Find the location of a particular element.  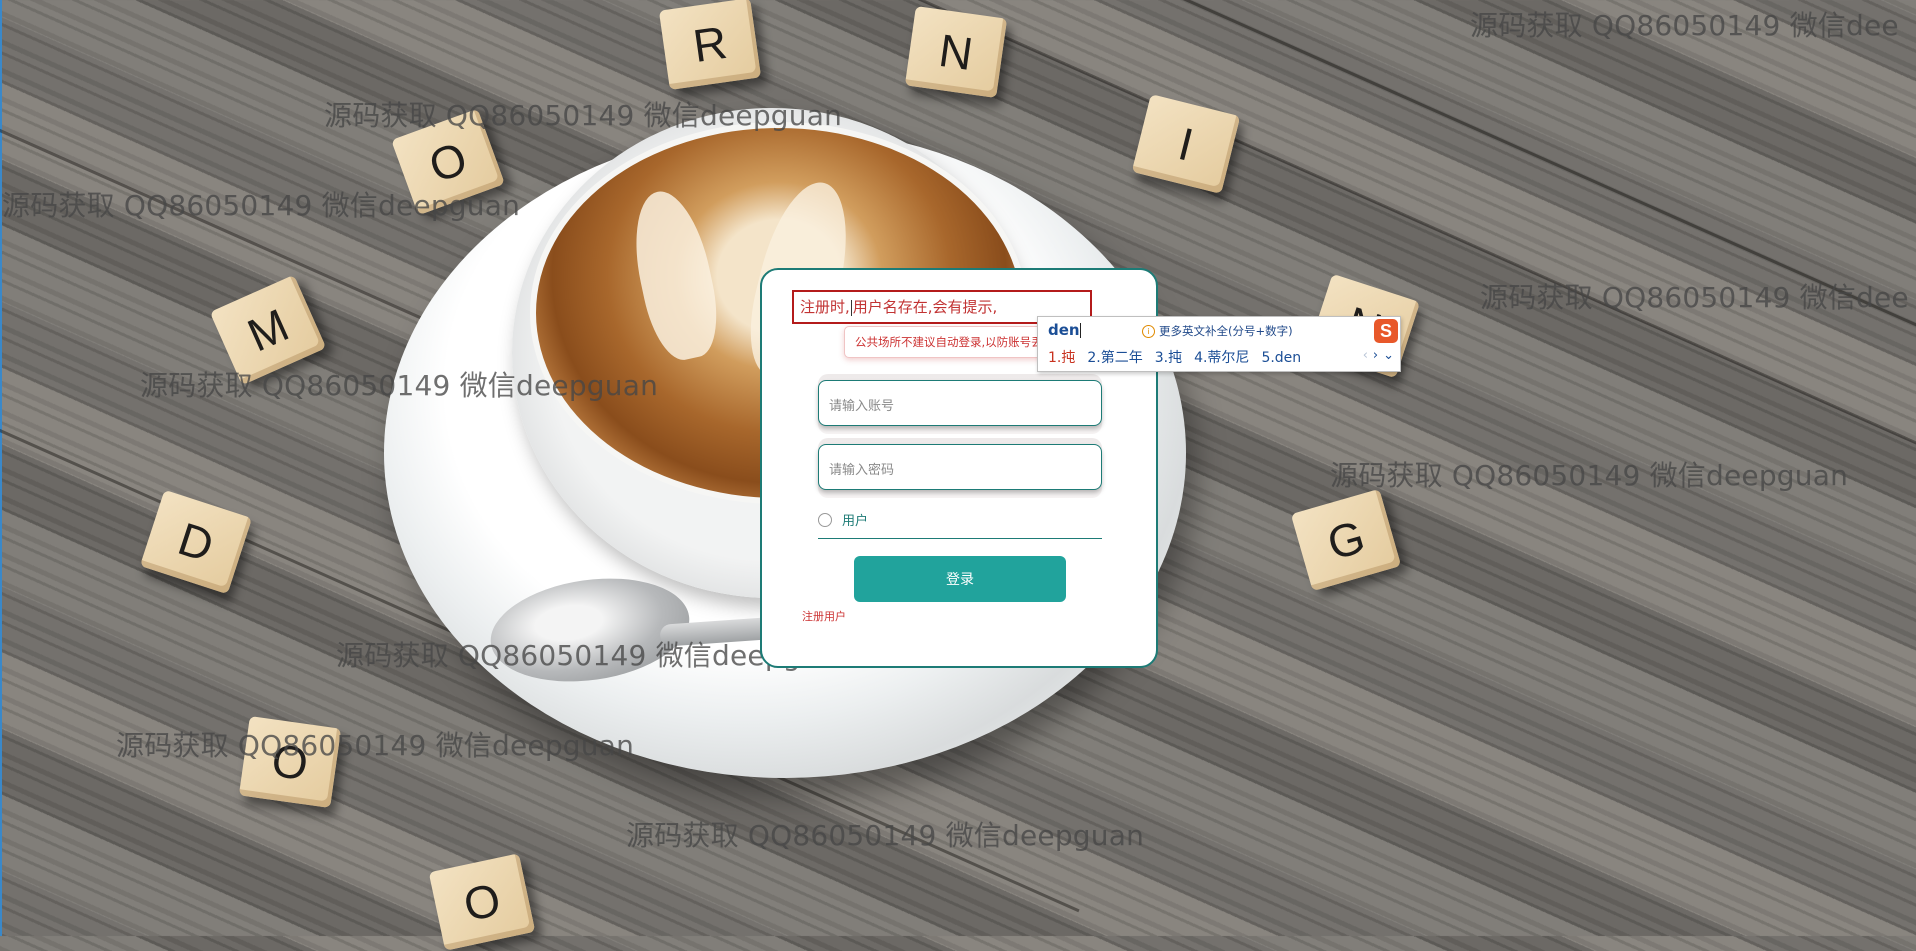

notice-text: 用户名存在,会有提示, is located at coordinates (925, 307).